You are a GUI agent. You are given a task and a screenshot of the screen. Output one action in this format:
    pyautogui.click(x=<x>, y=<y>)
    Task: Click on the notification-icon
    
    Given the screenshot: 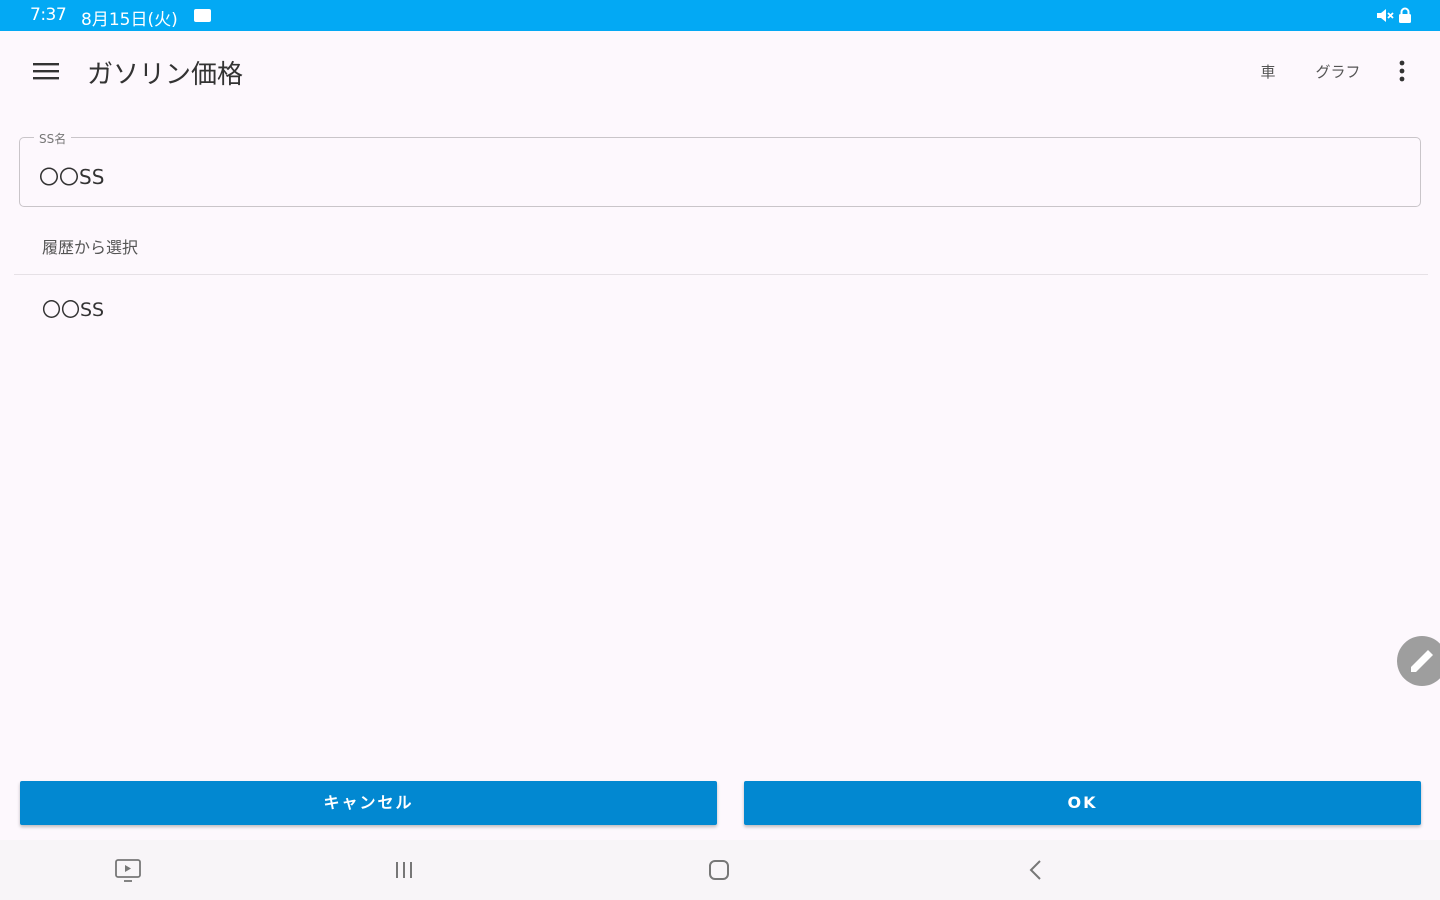 What is the action you would take?
    pyautogui.click(x=202, y=15)
    